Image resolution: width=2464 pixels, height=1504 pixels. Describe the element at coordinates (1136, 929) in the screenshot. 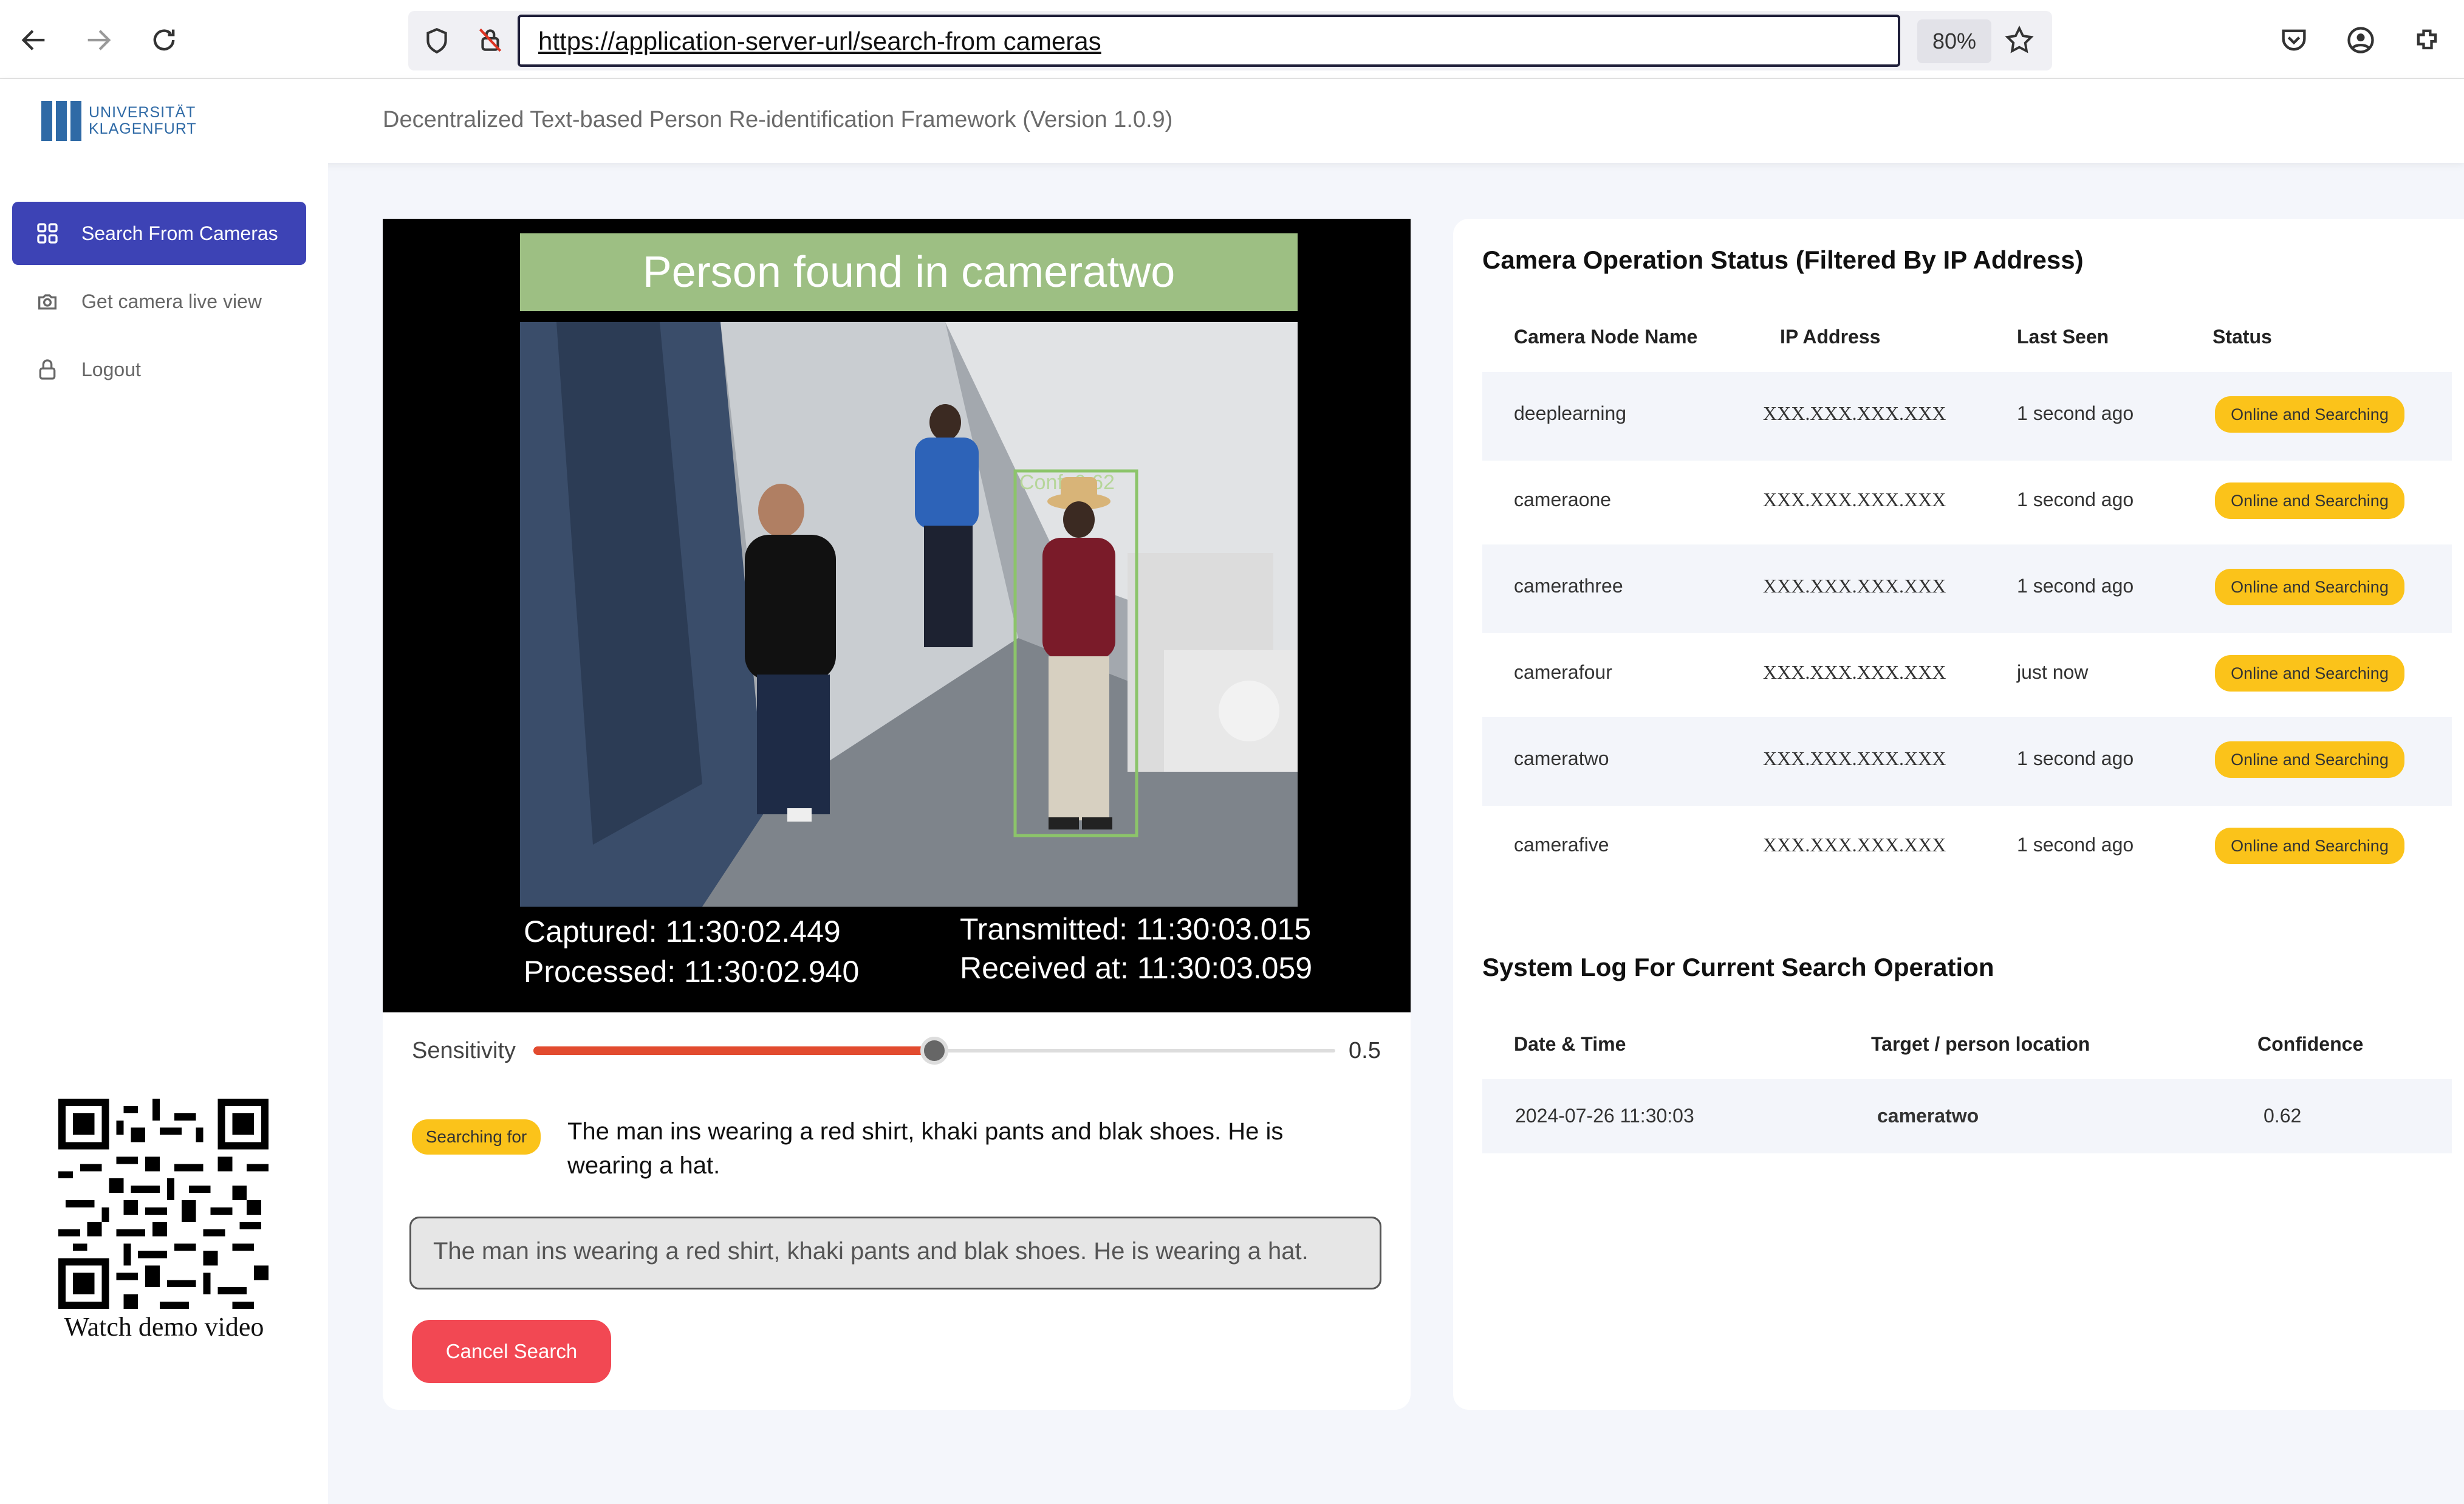

I see `transmitted-timestamp: Transmitted: 11:30:03.015` at that location.